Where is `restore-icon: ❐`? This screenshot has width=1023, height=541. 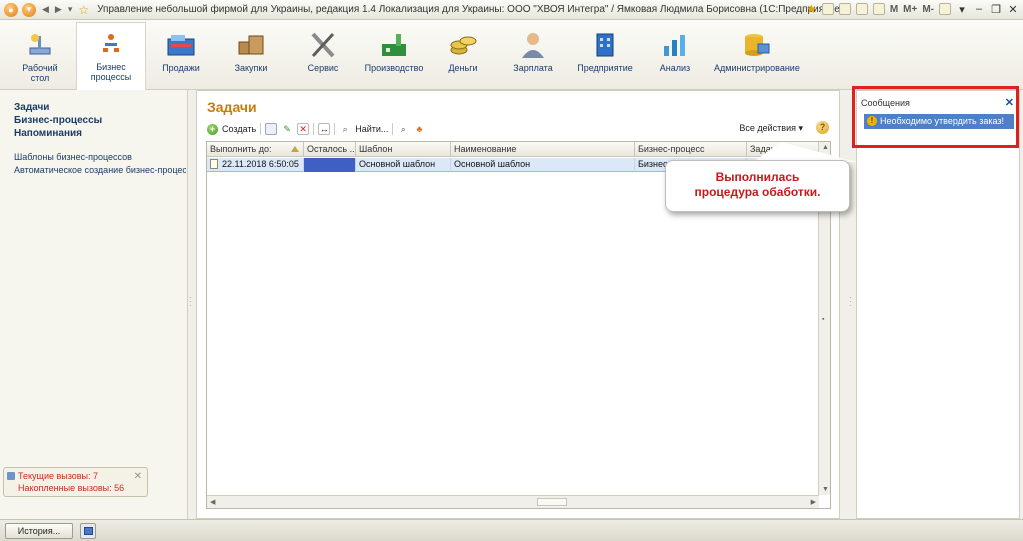 restore-icon: ❐ is located at coordinates (996, 9).